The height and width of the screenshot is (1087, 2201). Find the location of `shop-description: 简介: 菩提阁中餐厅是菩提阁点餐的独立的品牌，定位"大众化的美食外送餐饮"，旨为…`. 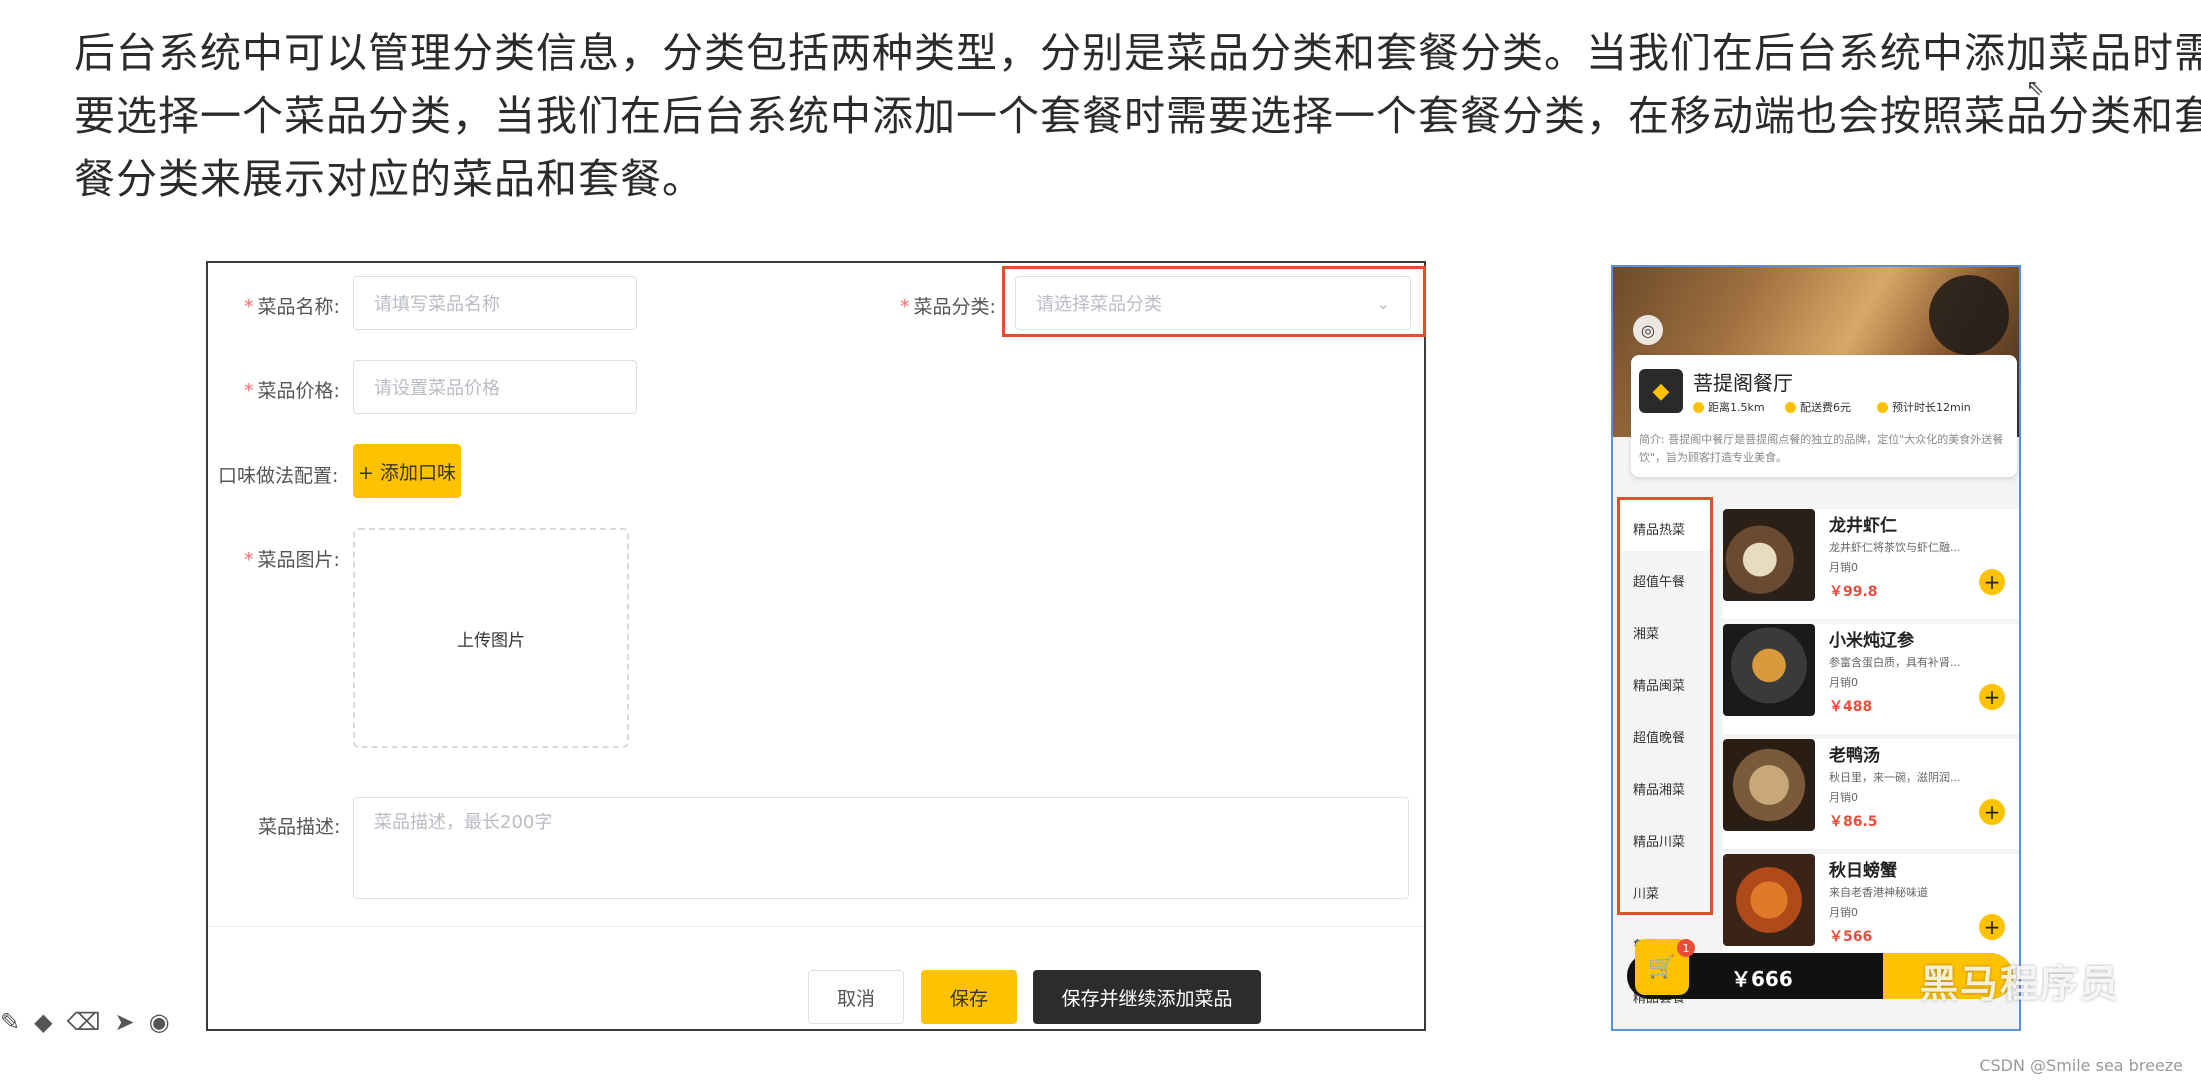

shop-description: 简介: 菩提阁中餐厅是菩提阁点餐的独立的品牌，定位"大众化的美食外送餐饮"，旨为… is located at coordinates (1821, 448).